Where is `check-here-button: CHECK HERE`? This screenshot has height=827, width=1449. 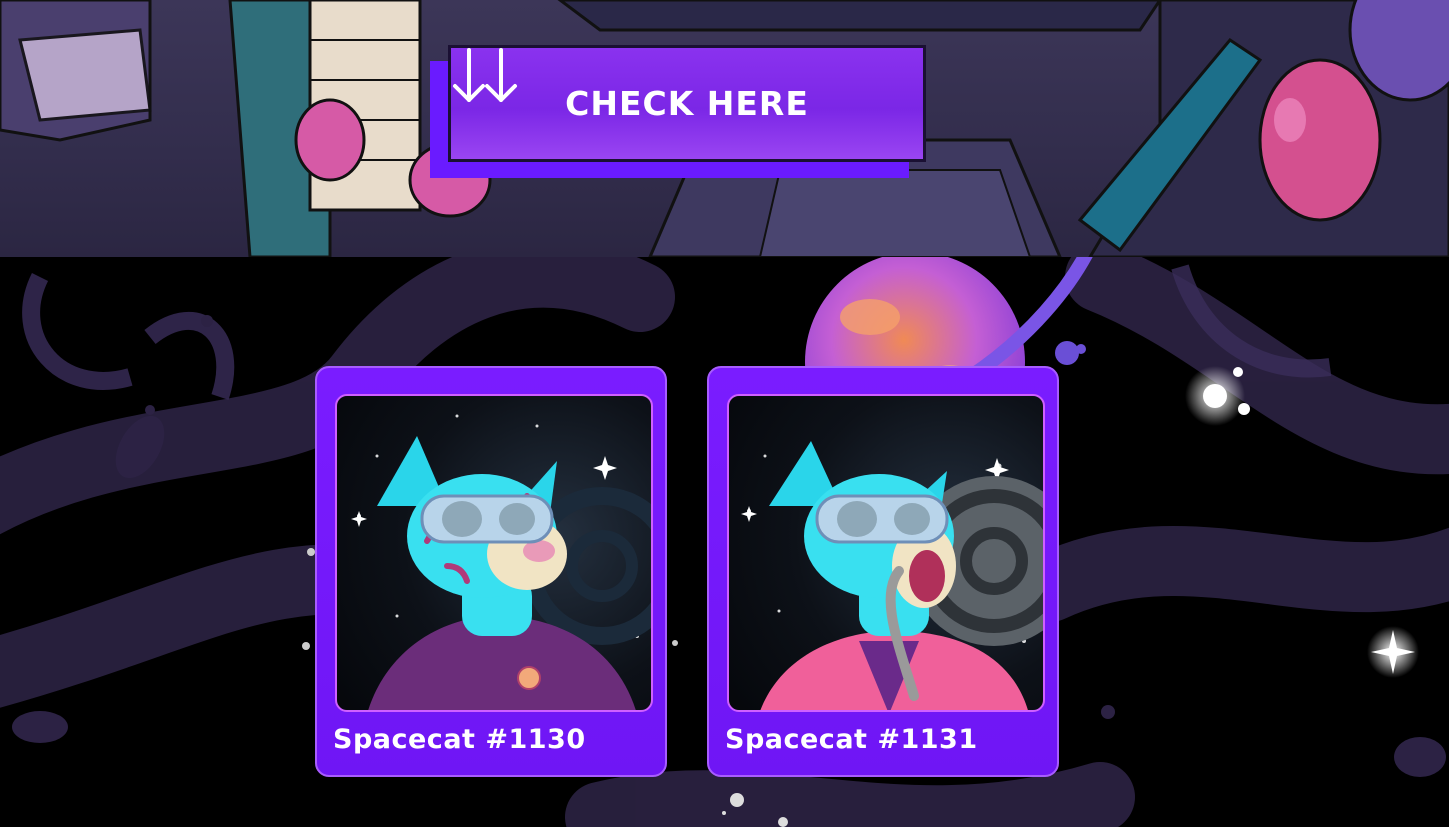
check-here-button: CHECK HERE is located at coordinates (687, 103).